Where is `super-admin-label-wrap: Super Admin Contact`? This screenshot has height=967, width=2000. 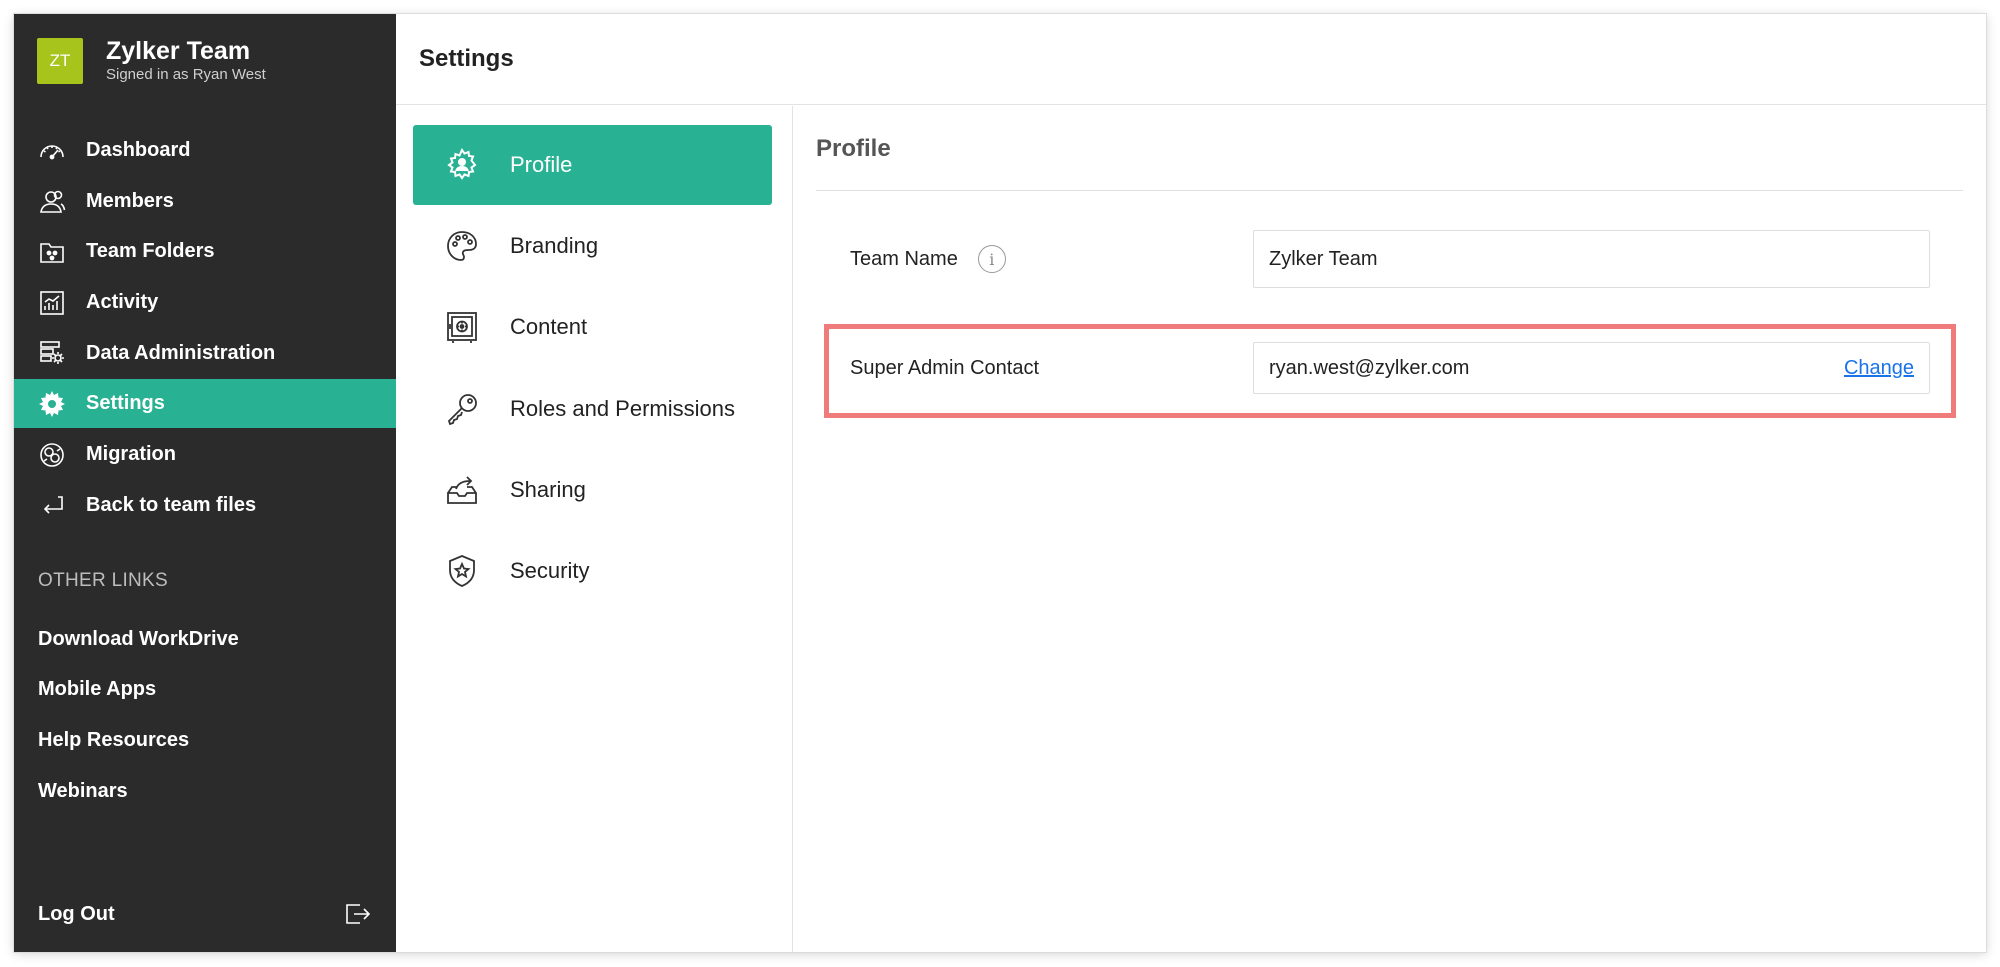
super-admin-label-wrap: Super Admin Contact is located at coordinates (944, 368).